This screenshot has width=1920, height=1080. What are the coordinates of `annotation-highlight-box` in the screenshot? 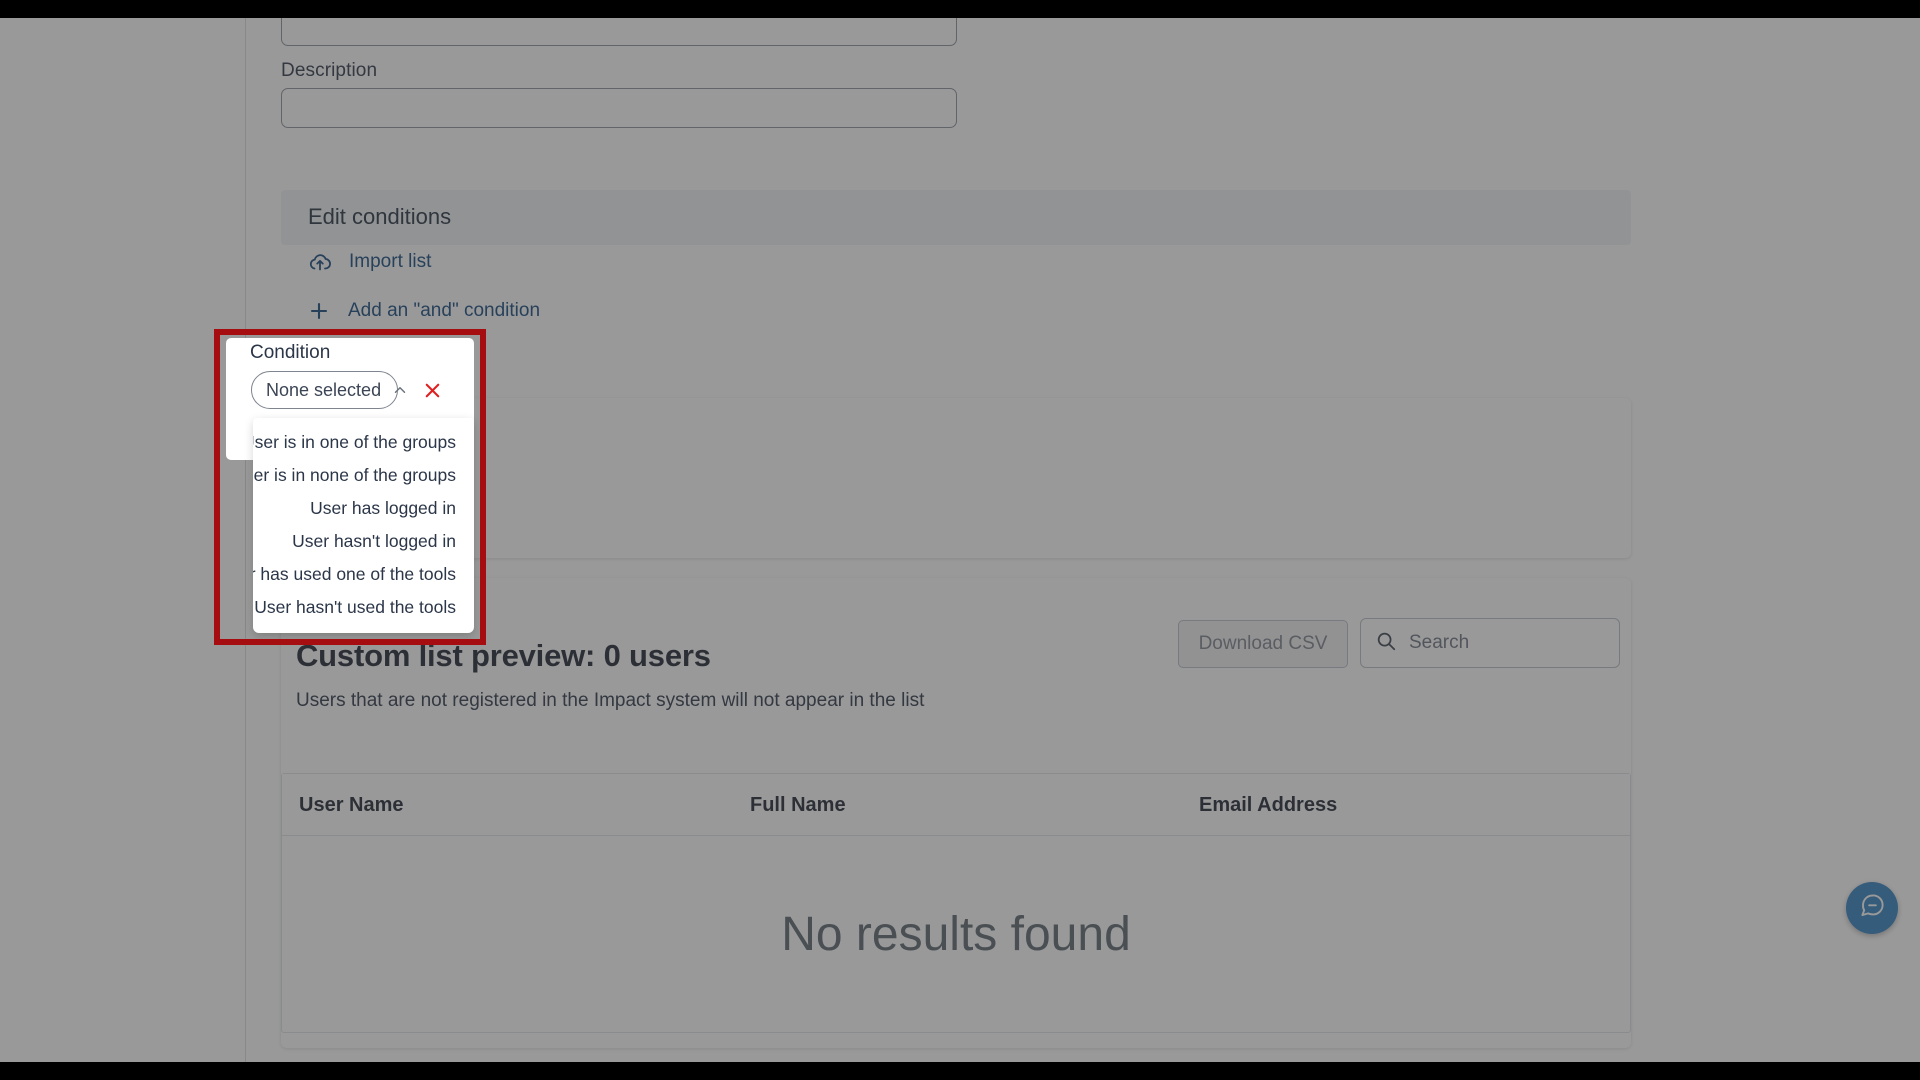 It's located at (350, 487).